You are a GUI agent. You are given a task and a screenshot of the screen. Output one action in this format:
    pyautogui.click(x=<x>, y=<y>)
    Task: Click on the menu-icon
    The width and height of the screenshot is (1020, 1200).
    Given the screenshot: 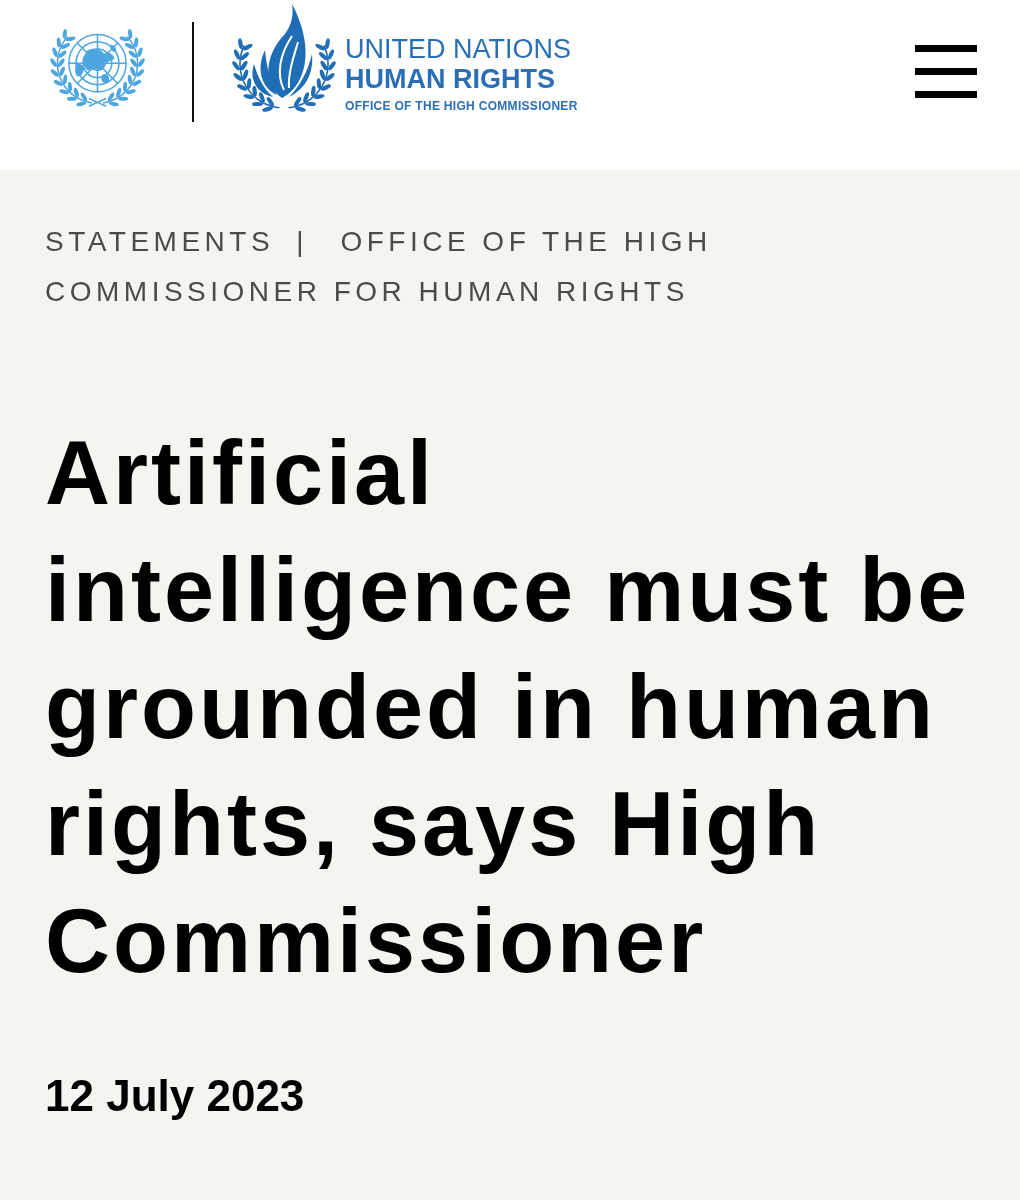 What is the action you would take?
    pyautogui.click(x=946, y=71)
    